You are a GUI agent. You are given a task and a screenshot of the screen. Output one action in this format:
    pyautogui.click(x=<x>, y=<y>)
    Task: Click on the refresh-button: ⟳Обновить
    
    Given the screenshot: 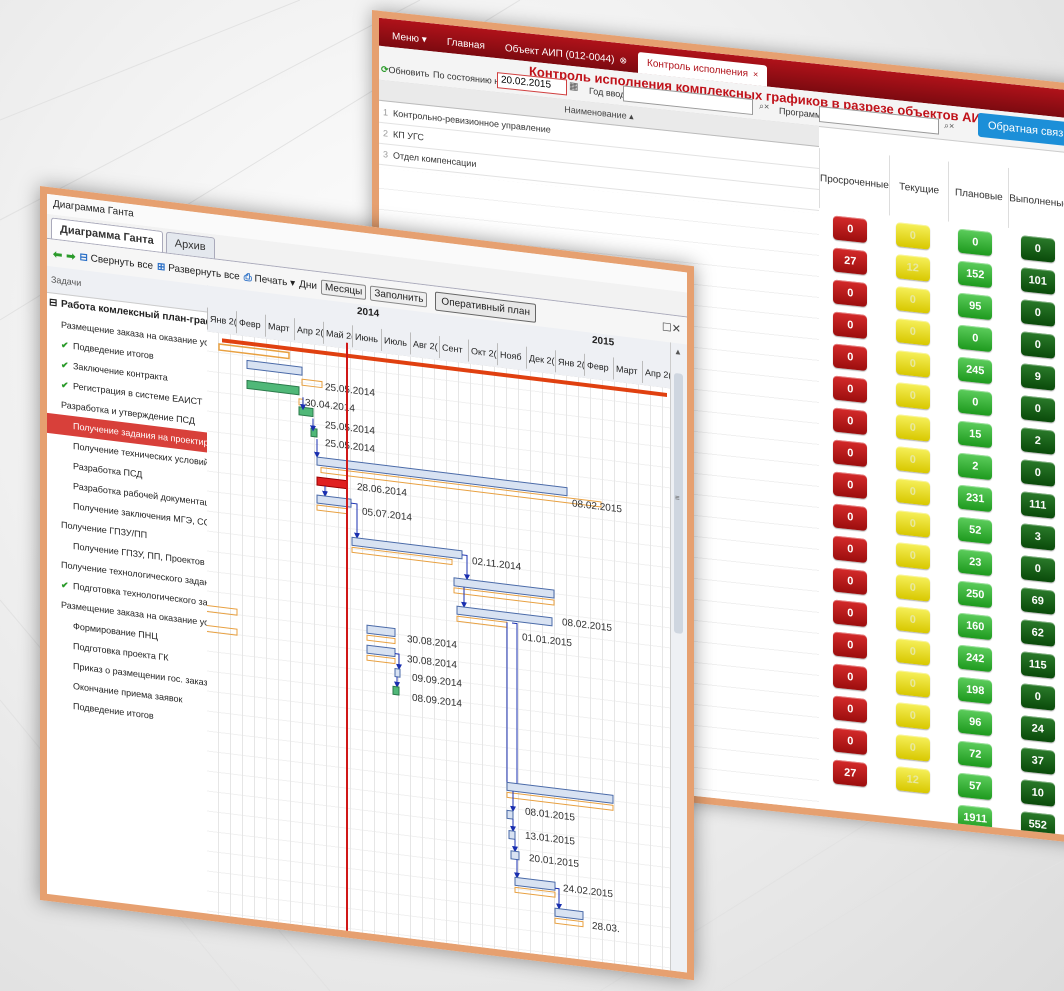 What is the action you would take?
    pyautogui.click(x=405, y=72)
    